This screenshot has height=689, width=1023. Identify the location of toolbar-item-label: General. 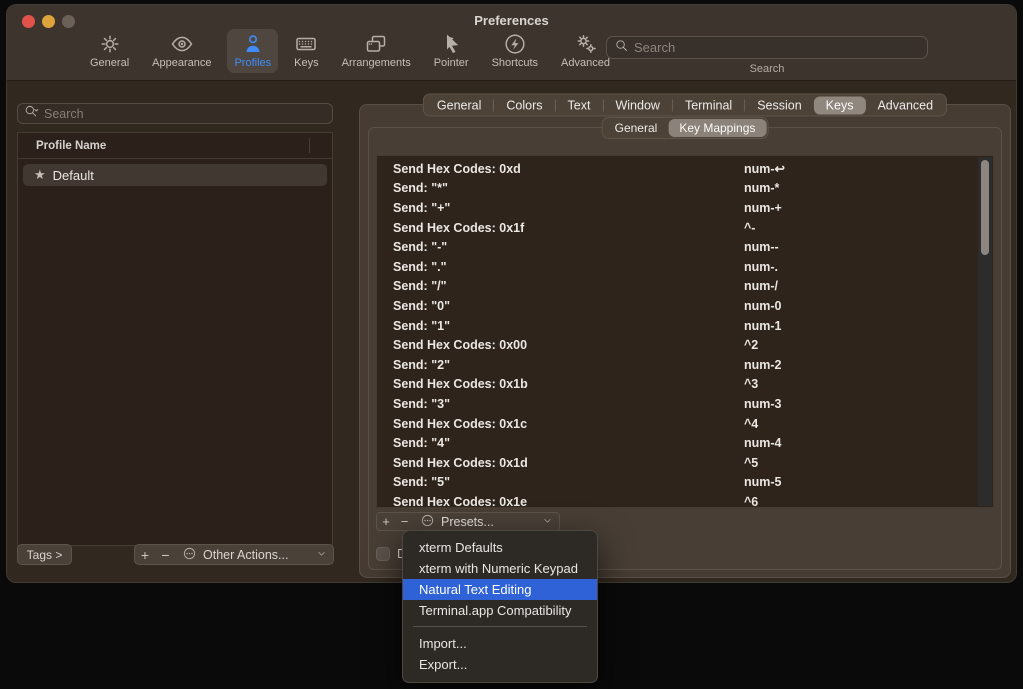
(110, 63).